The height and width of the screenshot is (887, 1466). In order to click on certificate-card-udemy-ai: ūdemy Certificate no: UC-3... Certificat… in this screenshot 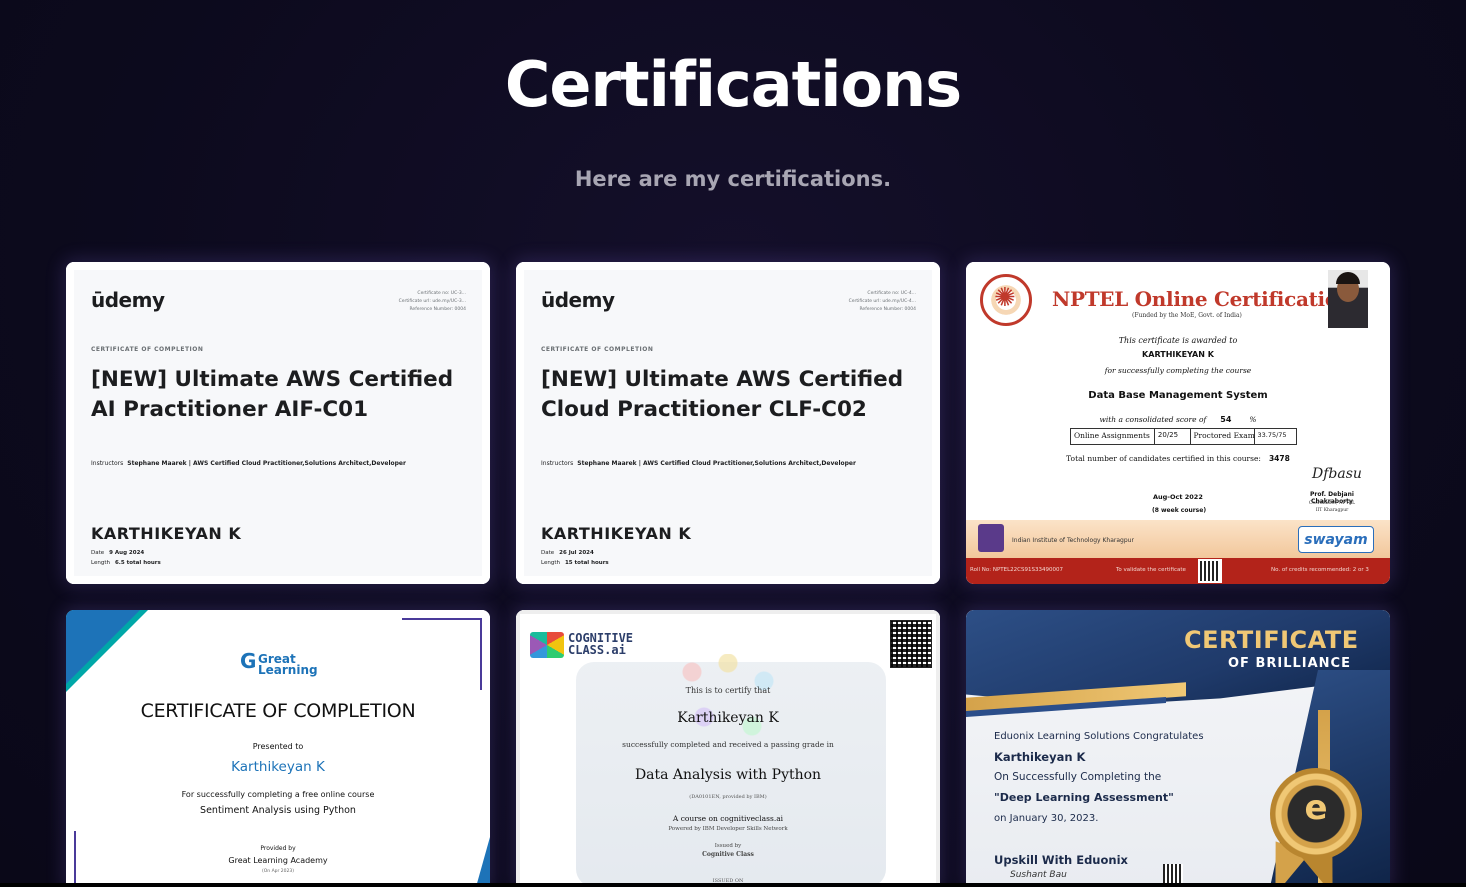, I will do `click(278, 423)`.